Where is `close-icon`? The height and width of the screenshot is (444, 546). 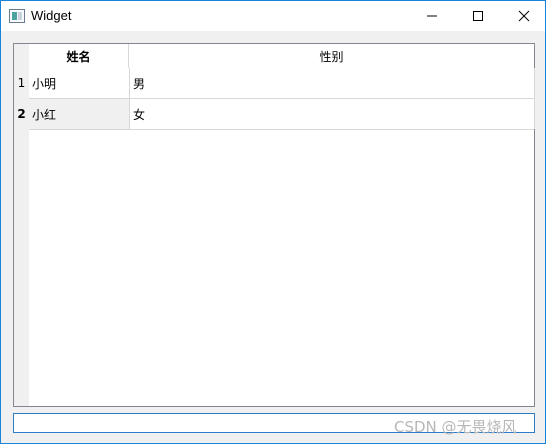
close-icon is located at coordinates (524, 16).